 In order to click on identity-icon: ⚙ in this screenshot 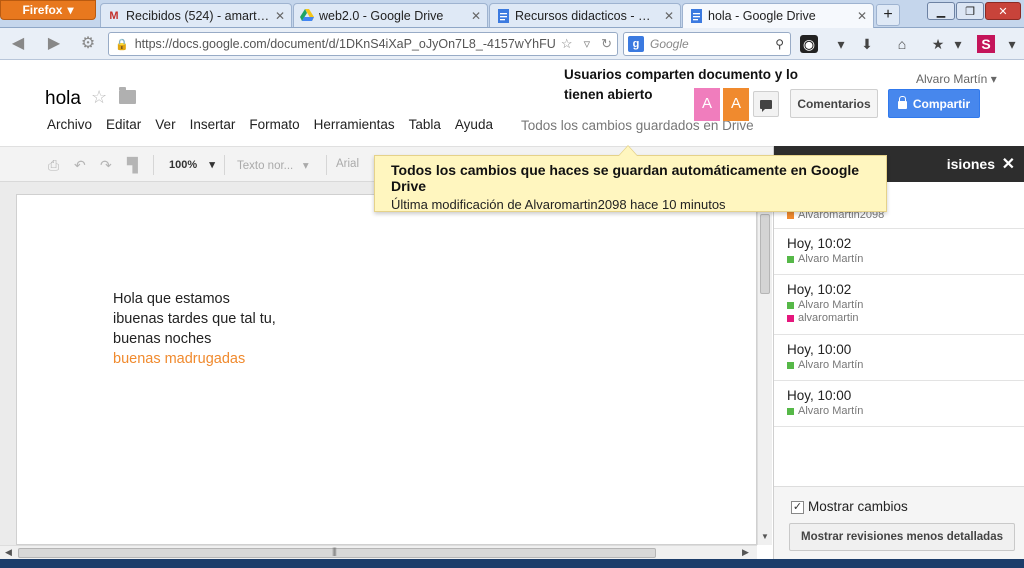, I will do `click(88, 44)`.